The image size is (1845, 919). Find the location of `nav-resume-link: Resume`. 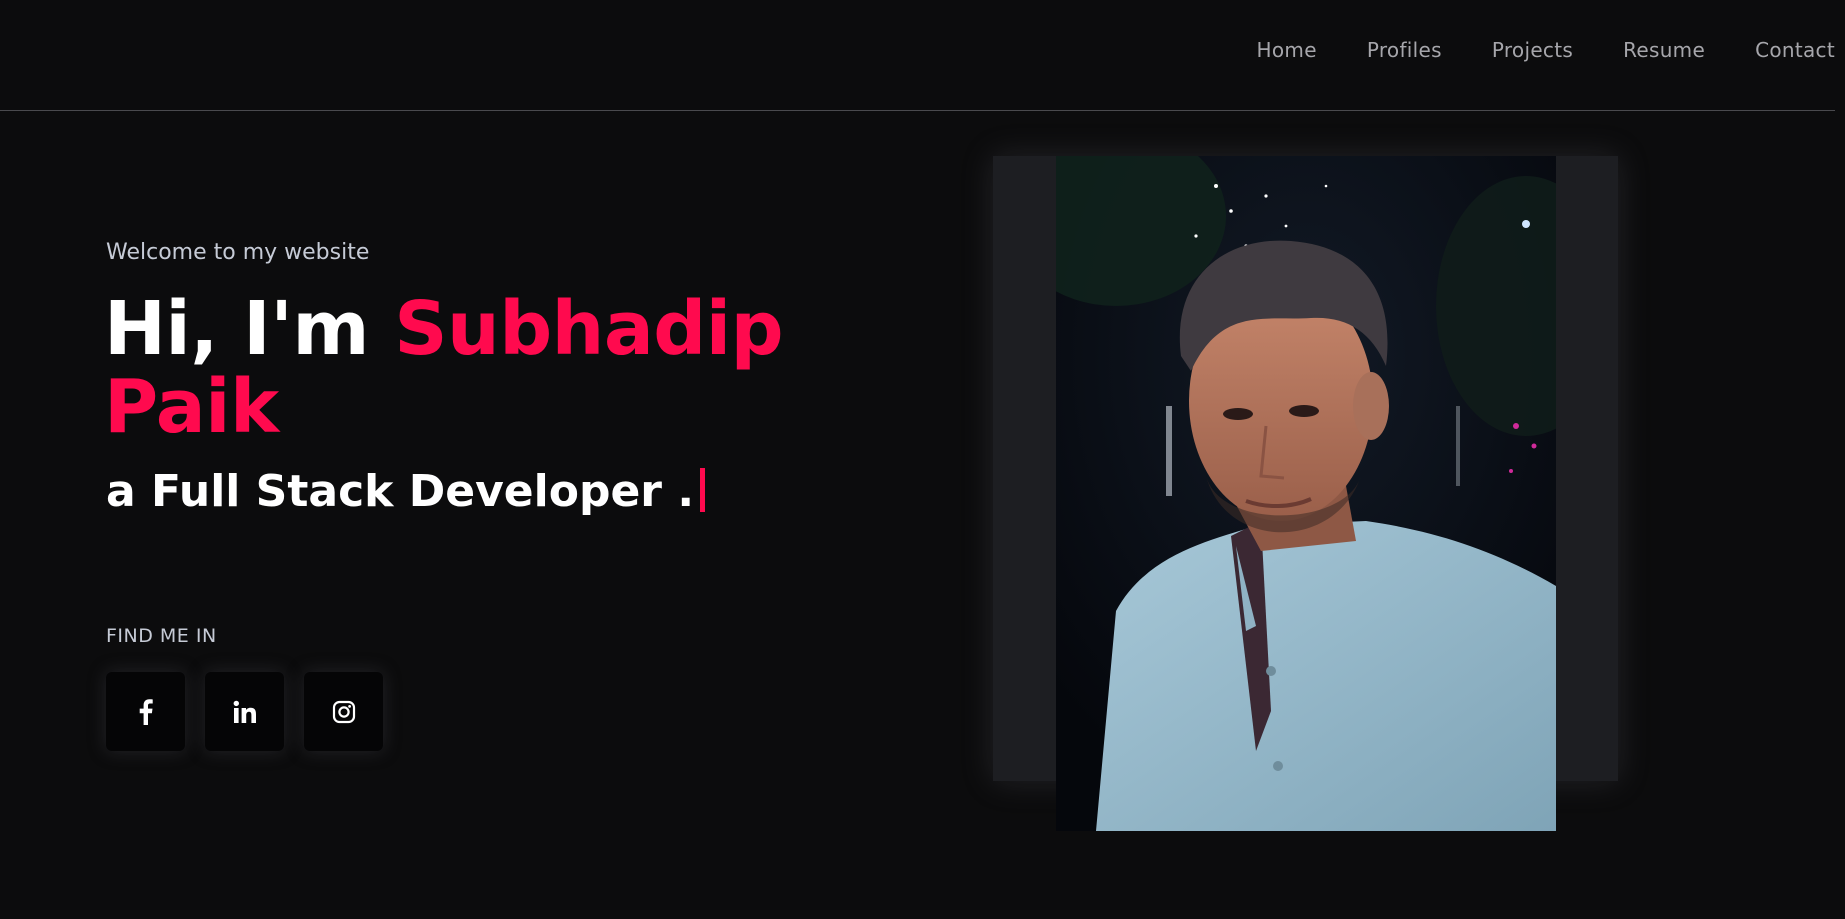

nav-resume-link: Resume is located at coordinates (1664, 50).